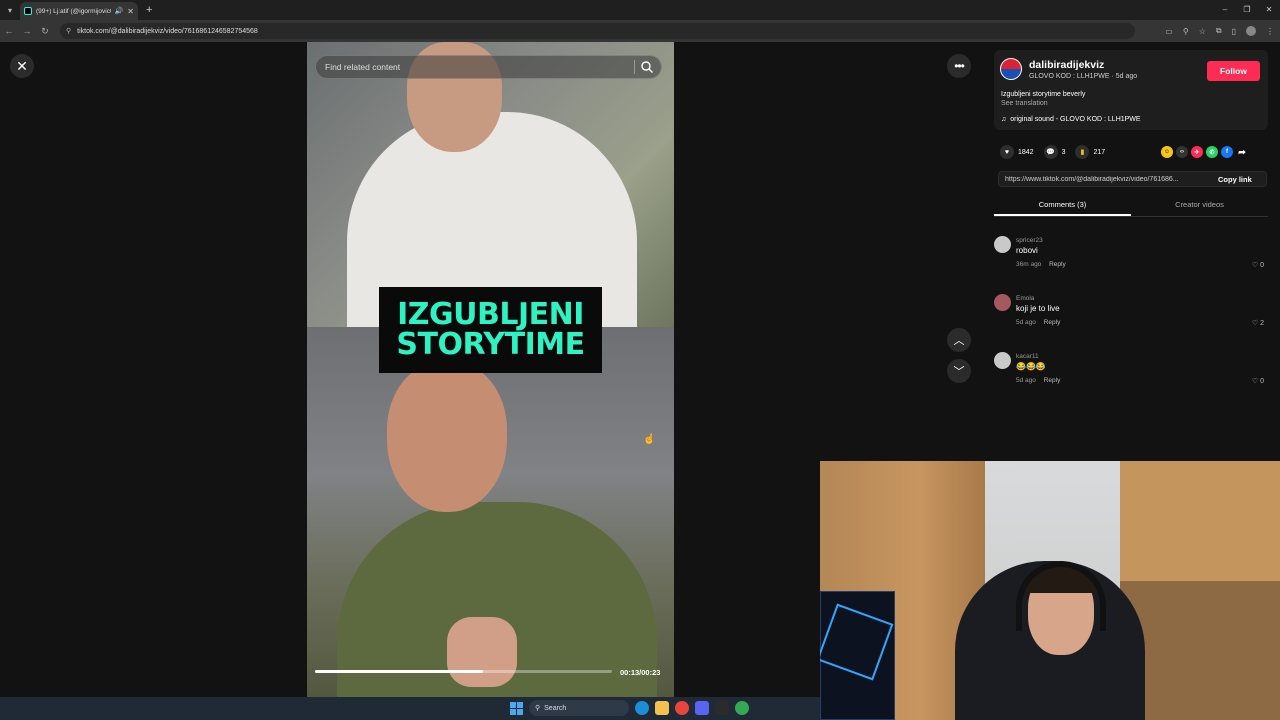  Describe the element at coordinates (1025, 298) in the screenshot. I see `comment-username: Emola` at that location.